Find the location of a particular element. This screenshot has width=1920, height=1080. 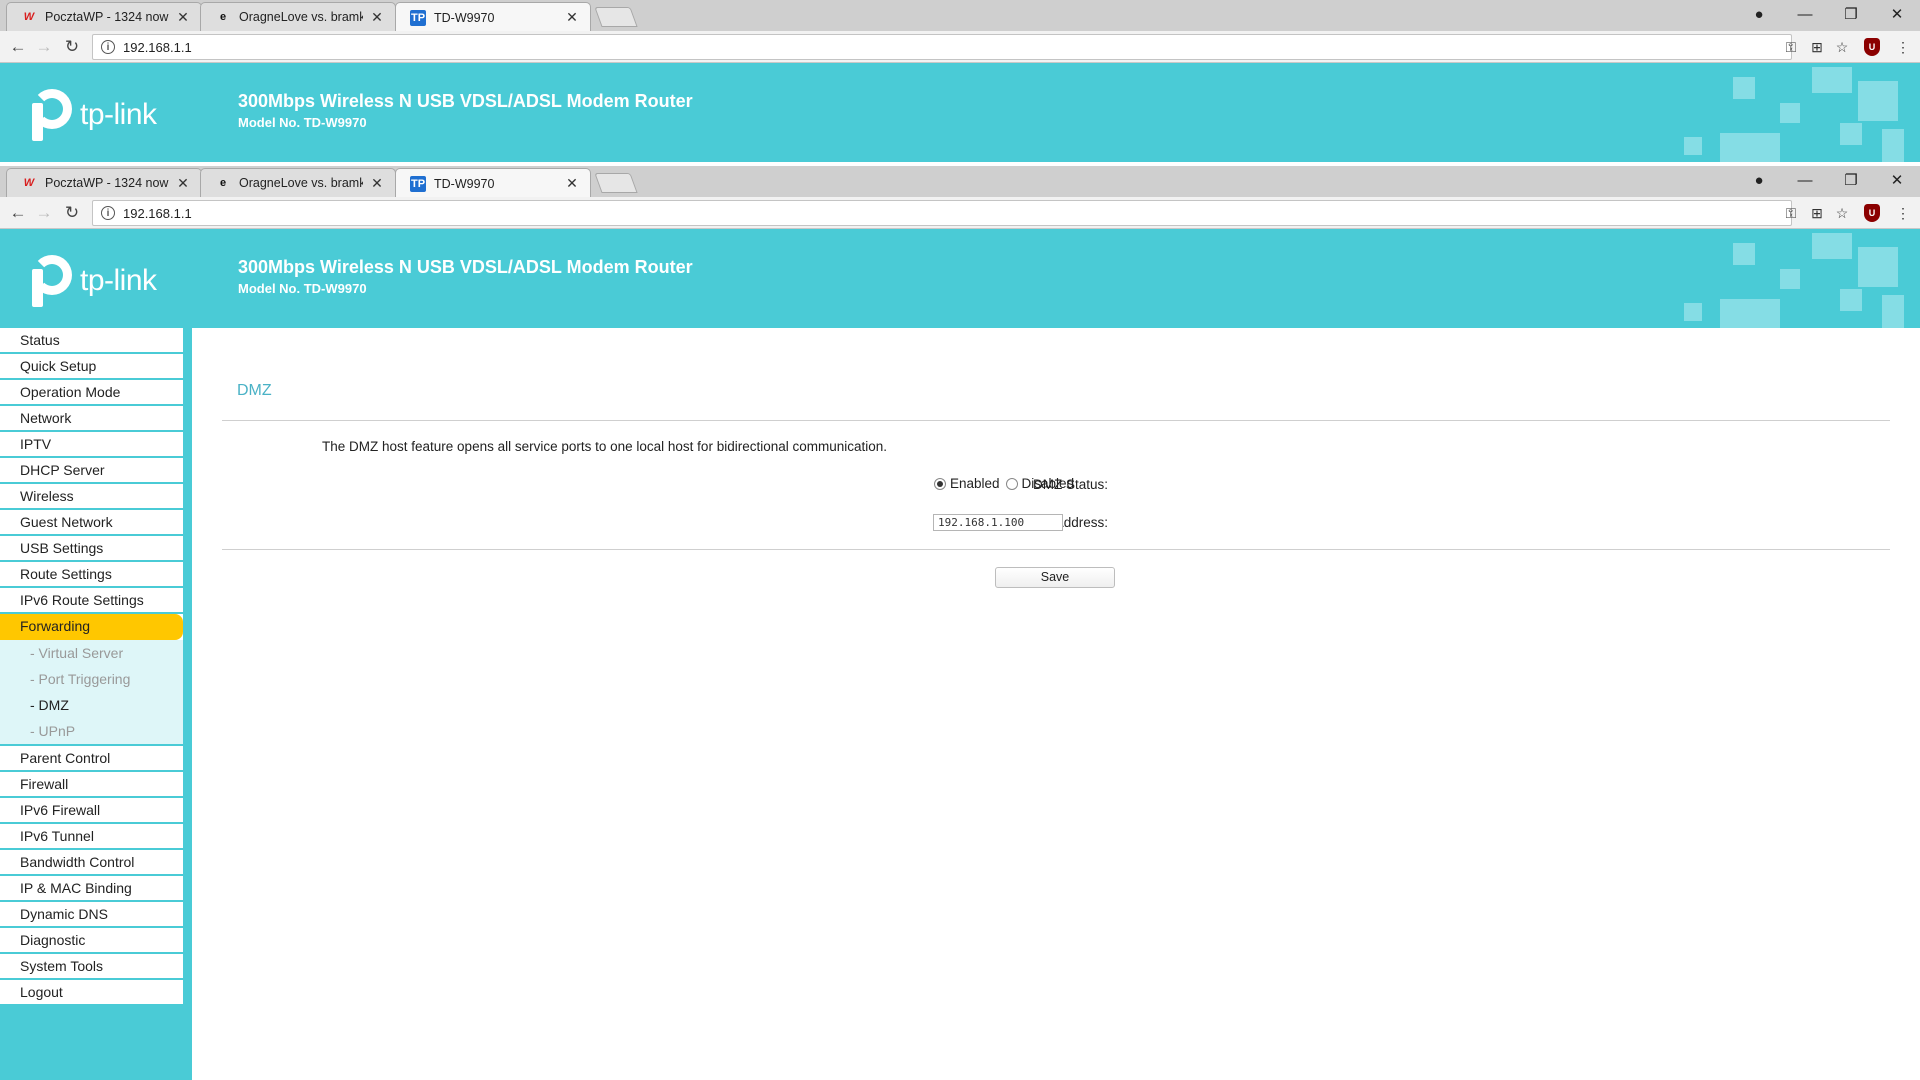

tab-title: TD-W9970 is located at coordinates (464, 183).